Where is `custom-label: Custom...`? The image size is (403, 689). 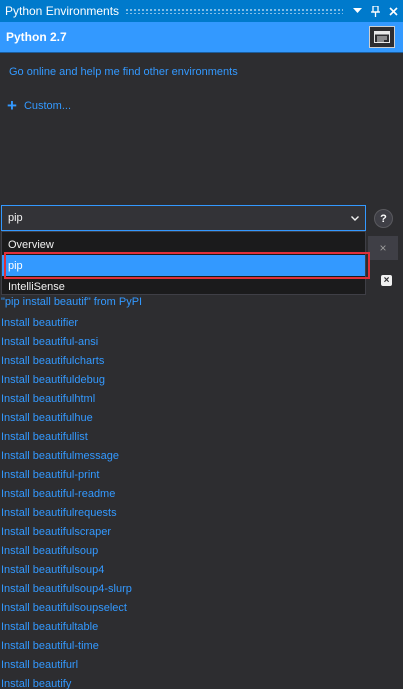 custom-label: Custom... is located at coordinates (47, 105).